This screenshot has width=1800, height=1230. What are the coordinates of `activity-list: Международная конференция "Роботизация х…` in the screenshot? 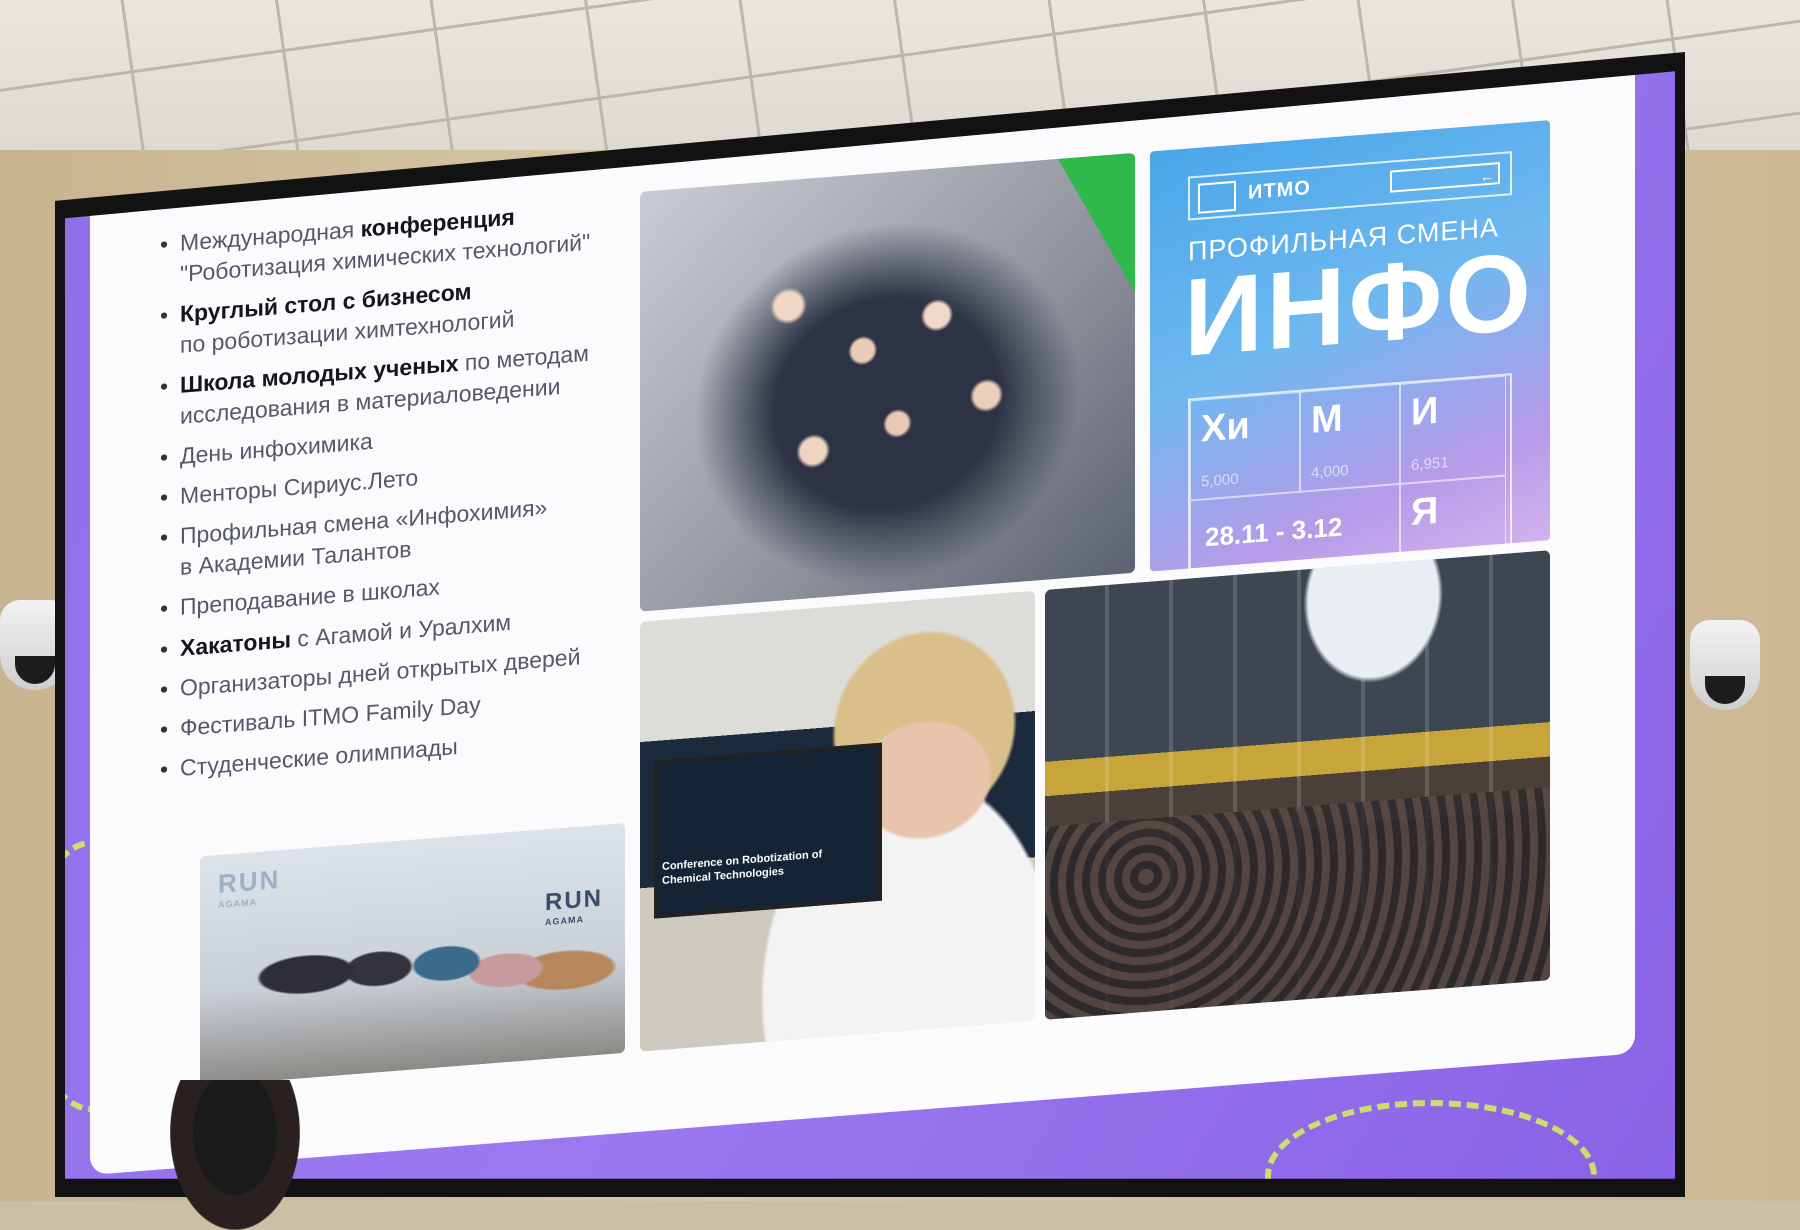 It's located at (395, 494).